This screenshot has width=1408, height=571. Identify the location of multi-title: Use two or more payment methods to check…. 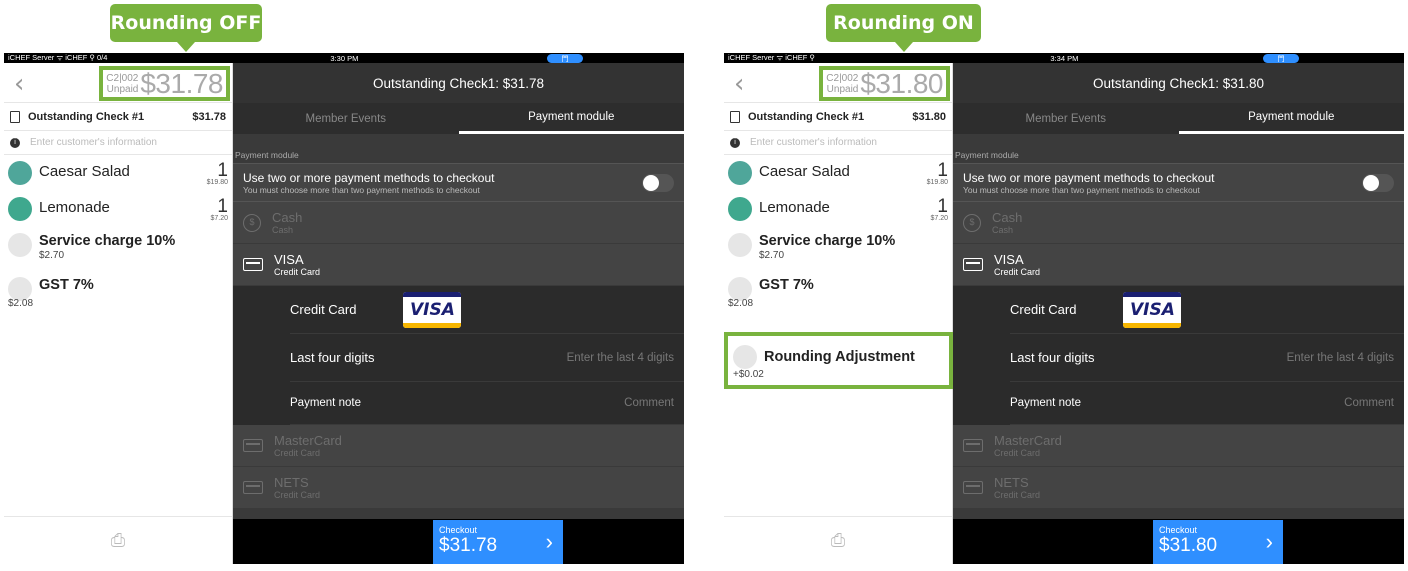
(1089, 177).